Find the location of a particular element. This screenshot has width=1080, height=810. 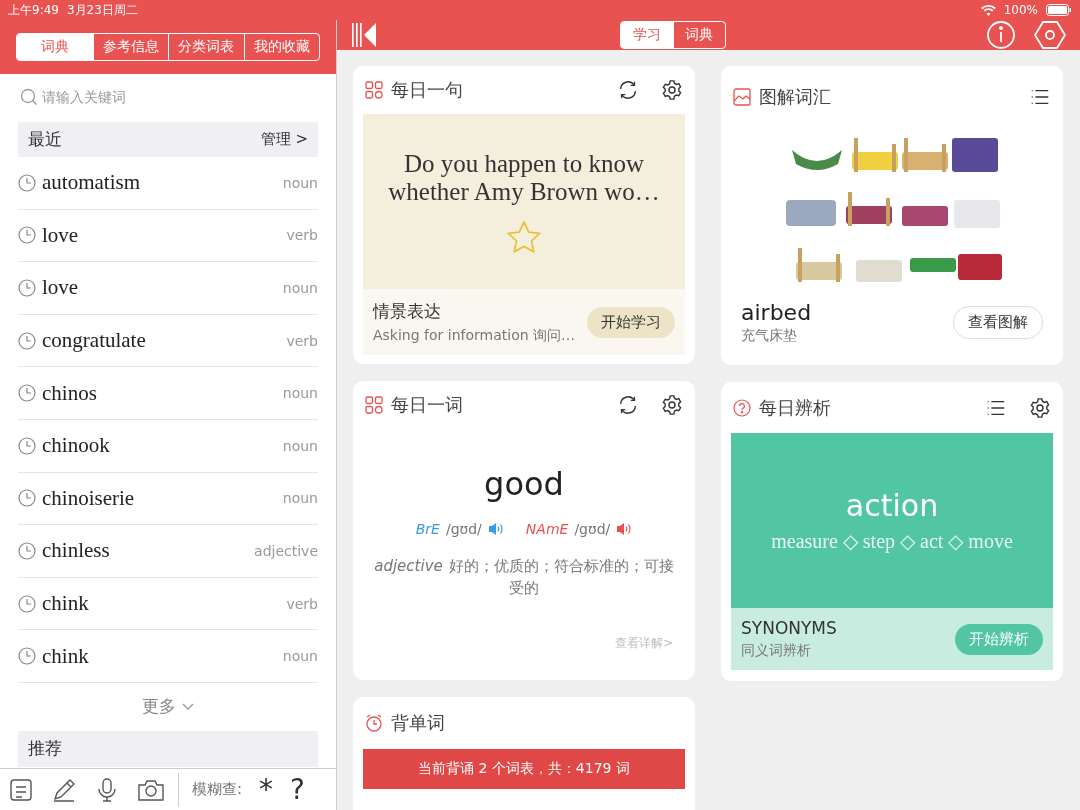

history-word: chinless is located at coordinates (145, 551).